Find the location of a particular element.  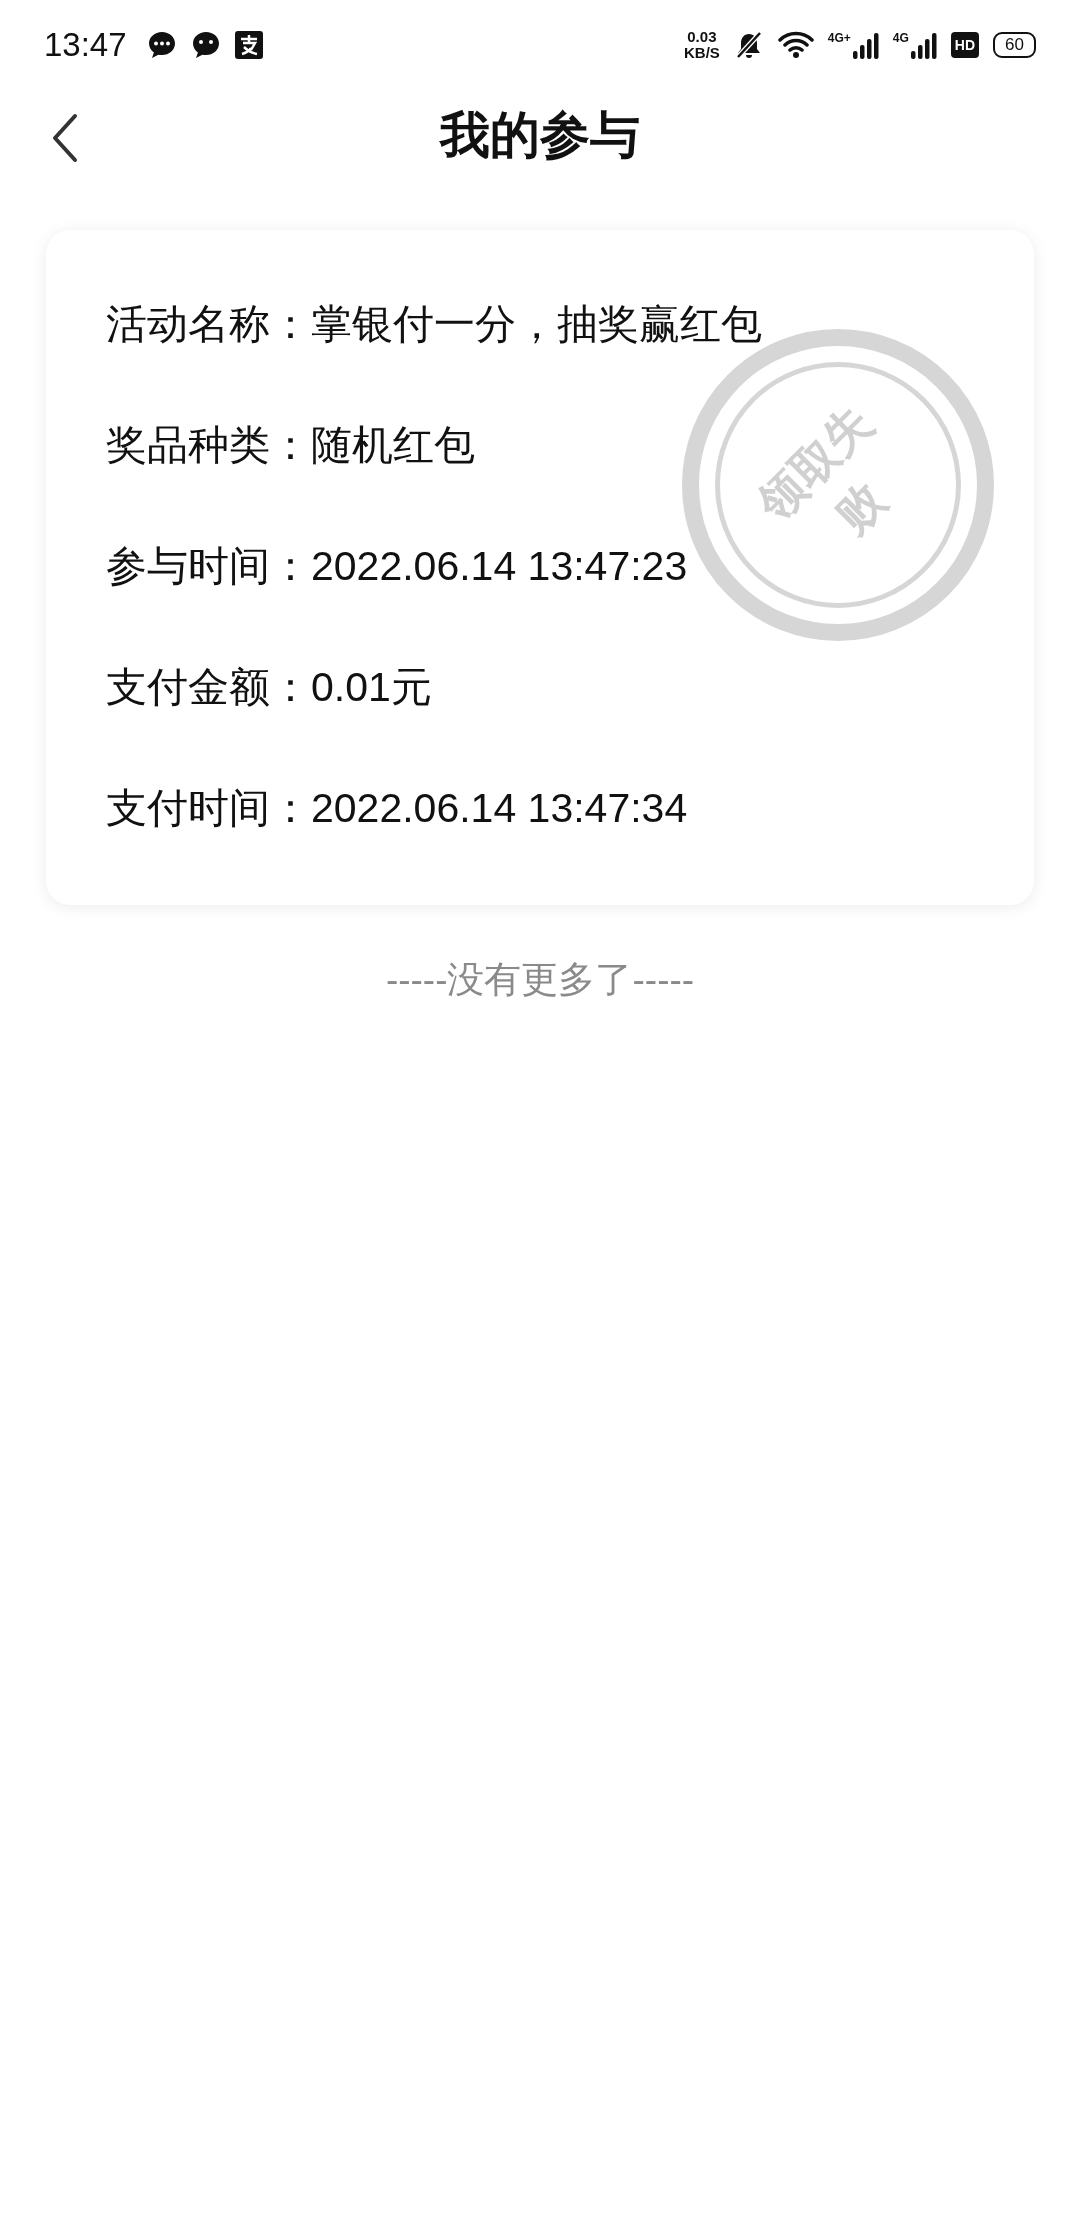

network-type: 4G+ is located at coordinates (839, 38).